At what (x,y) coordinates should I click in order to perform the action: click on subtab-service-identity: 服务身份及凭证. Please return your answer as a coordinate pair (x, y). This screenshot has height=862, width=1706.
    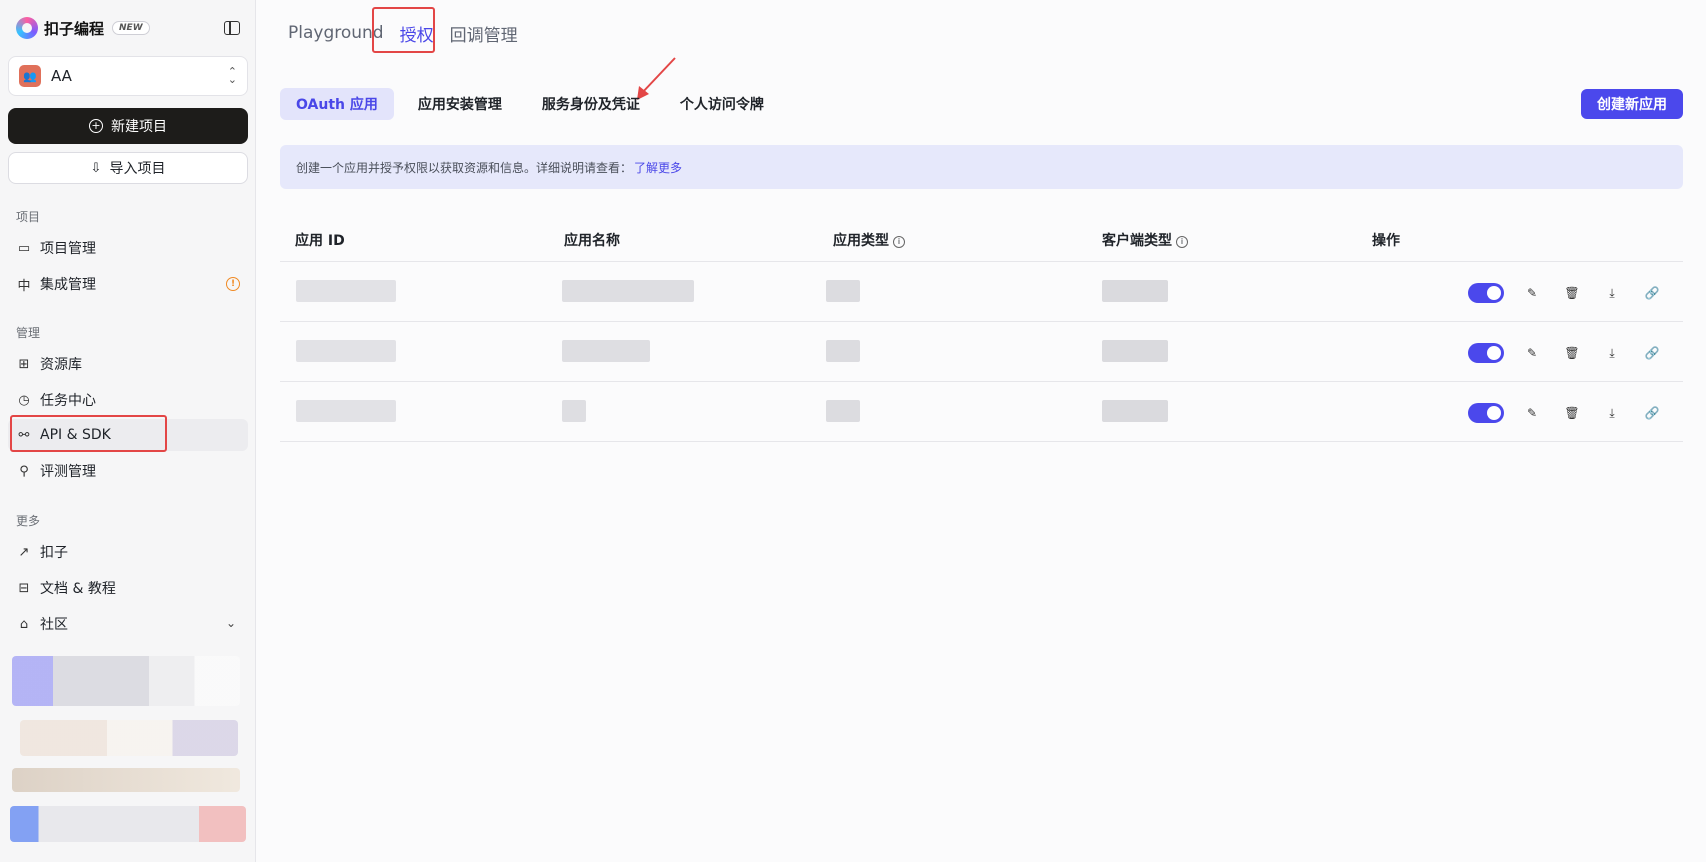
    Looking at the image, I should click on (591, 104).